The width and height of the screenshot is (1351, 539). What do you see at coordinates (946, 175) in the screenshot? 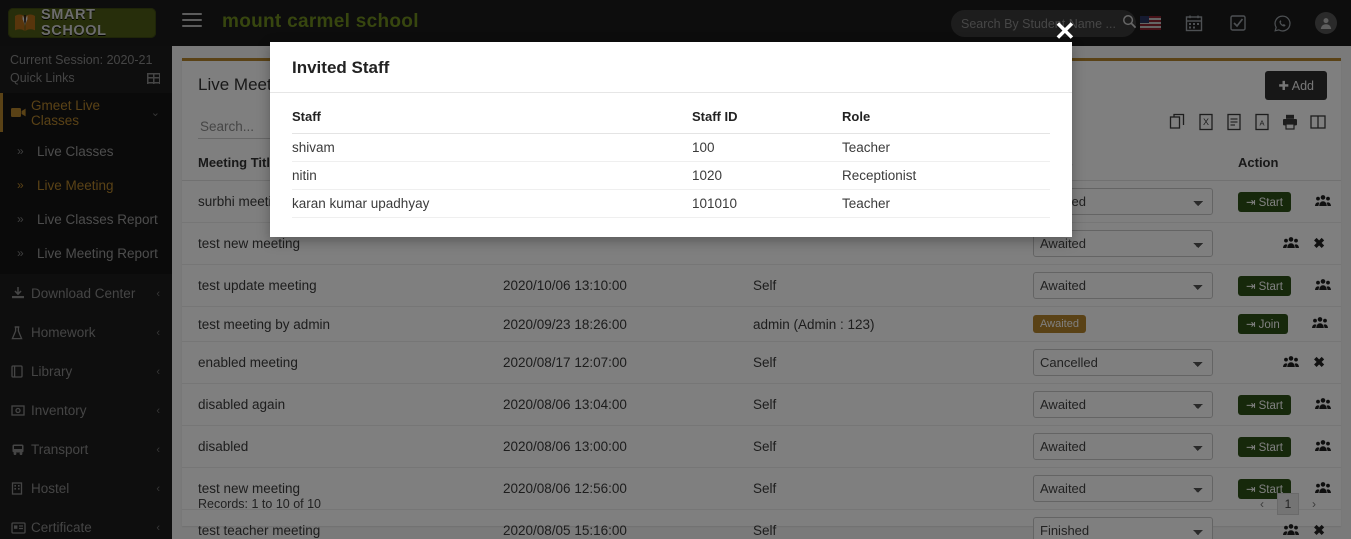
I see `cell-staff-role: Receptionist` at bounding box center [946, 175].